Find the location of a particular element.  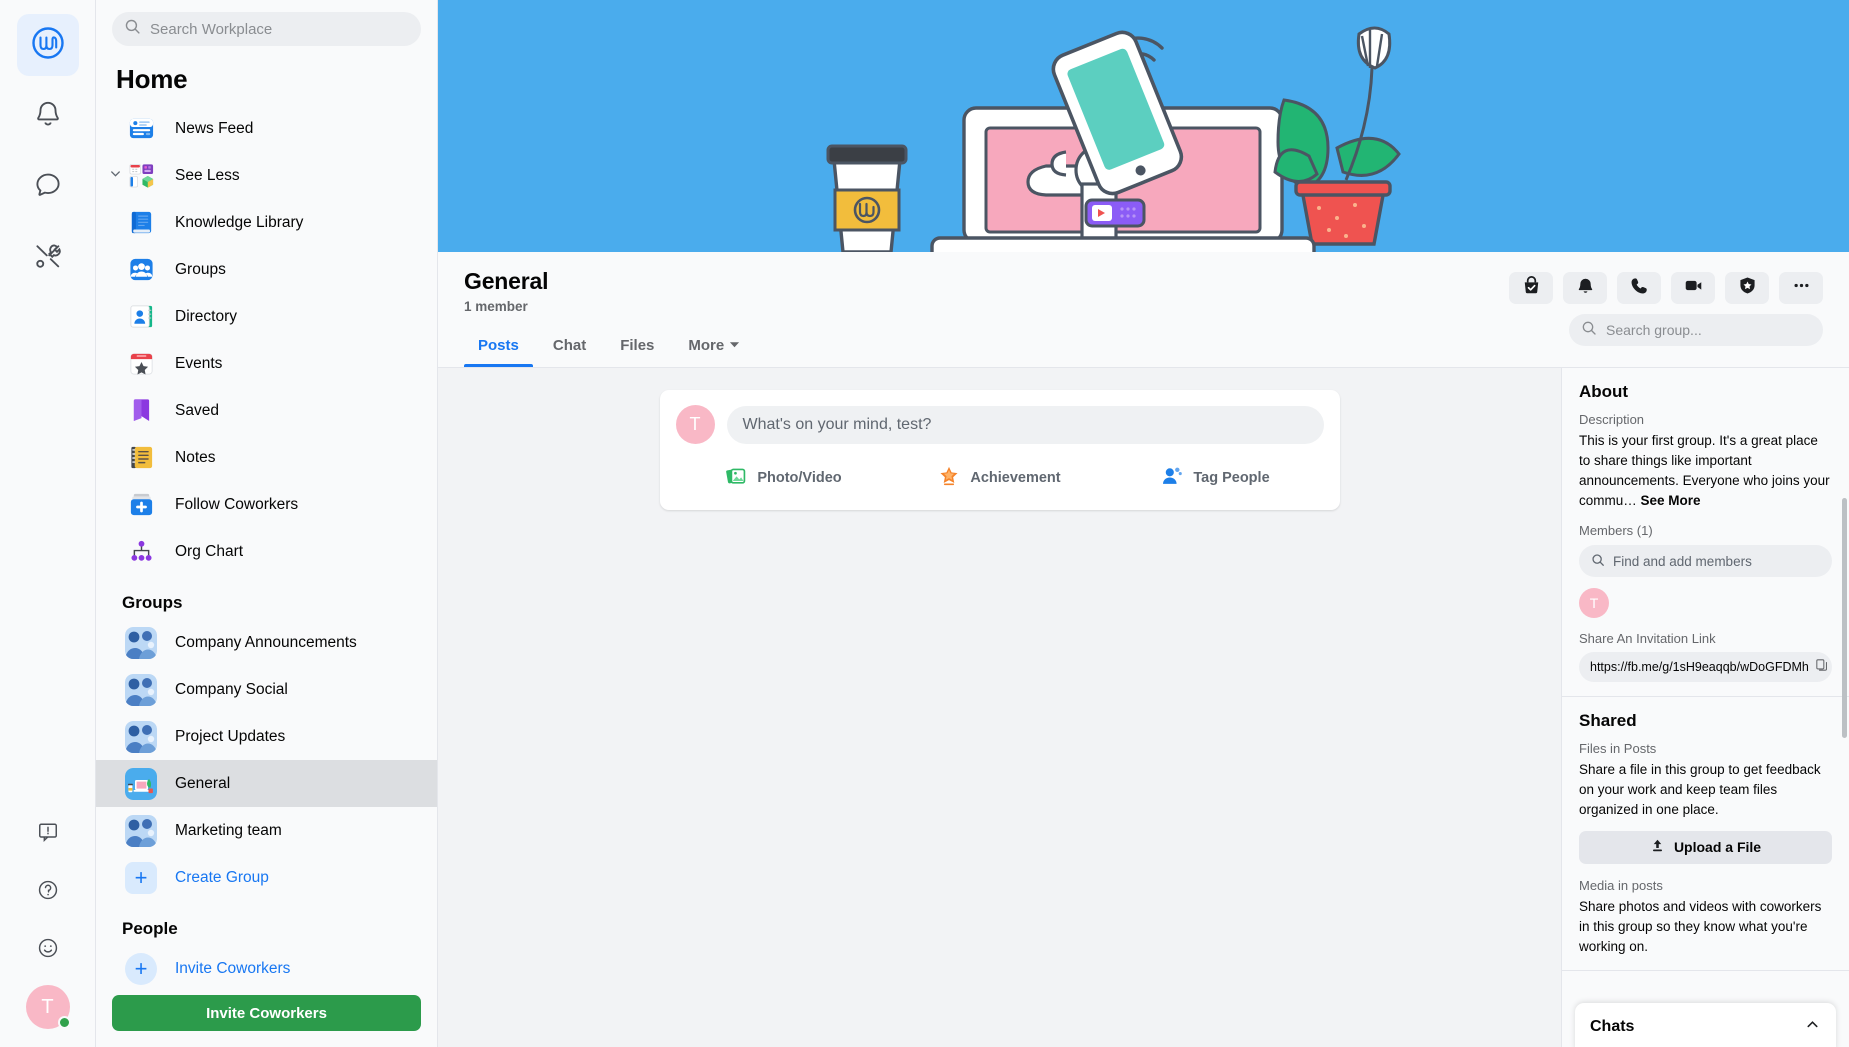

sidebar-group-company-announcements: Company Announcements is located at coordinates (266, 642).